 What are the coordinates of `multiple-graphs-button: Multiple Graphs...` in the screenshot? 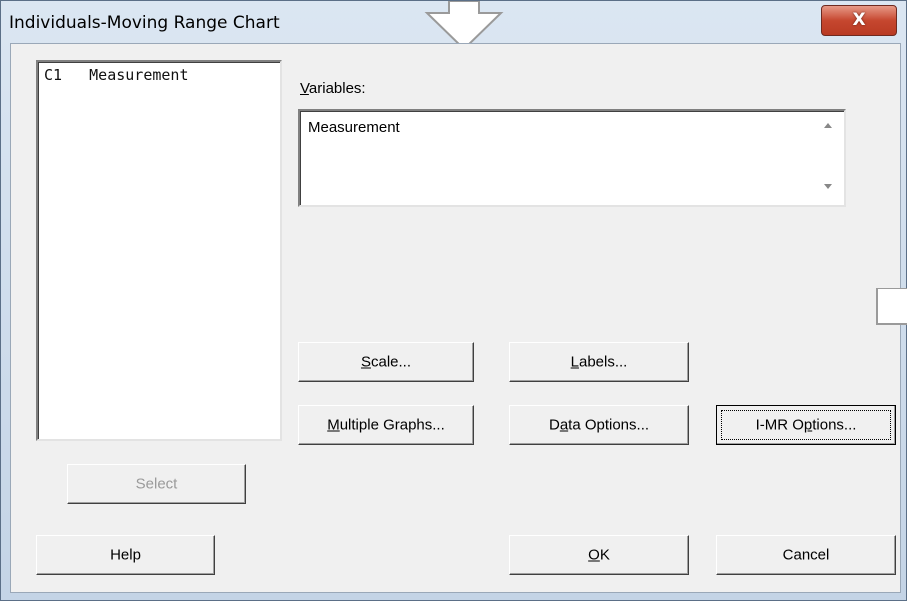 It's located at (386, 425).